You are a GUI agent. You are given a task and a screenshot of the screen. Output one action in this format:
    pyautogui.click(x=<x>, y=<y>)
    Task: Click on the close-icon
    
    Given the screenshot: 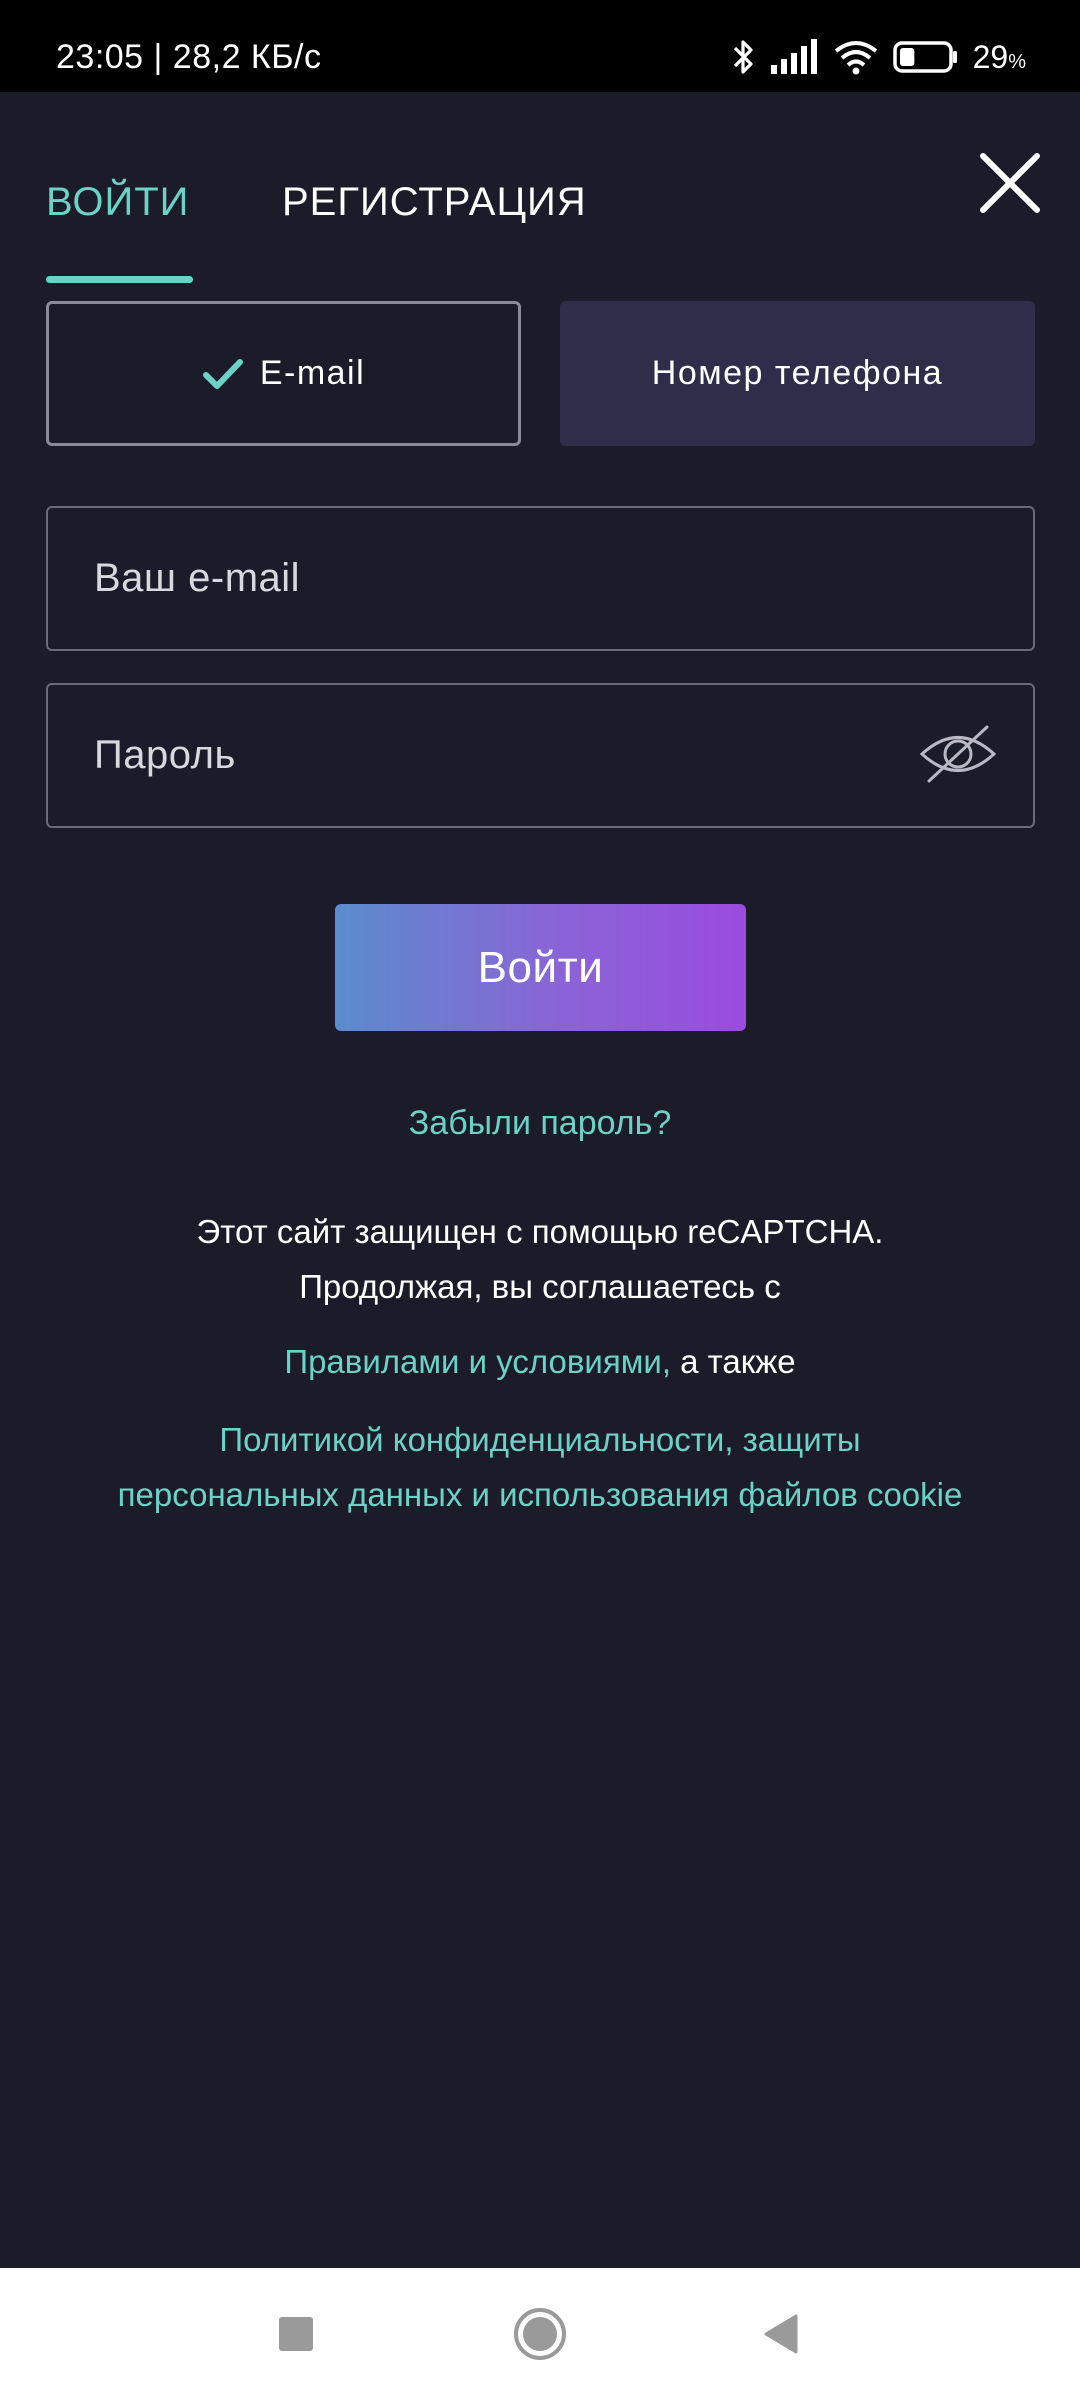 What is the action you would take?
    pyautogui.click(x=1010, y=183)
    